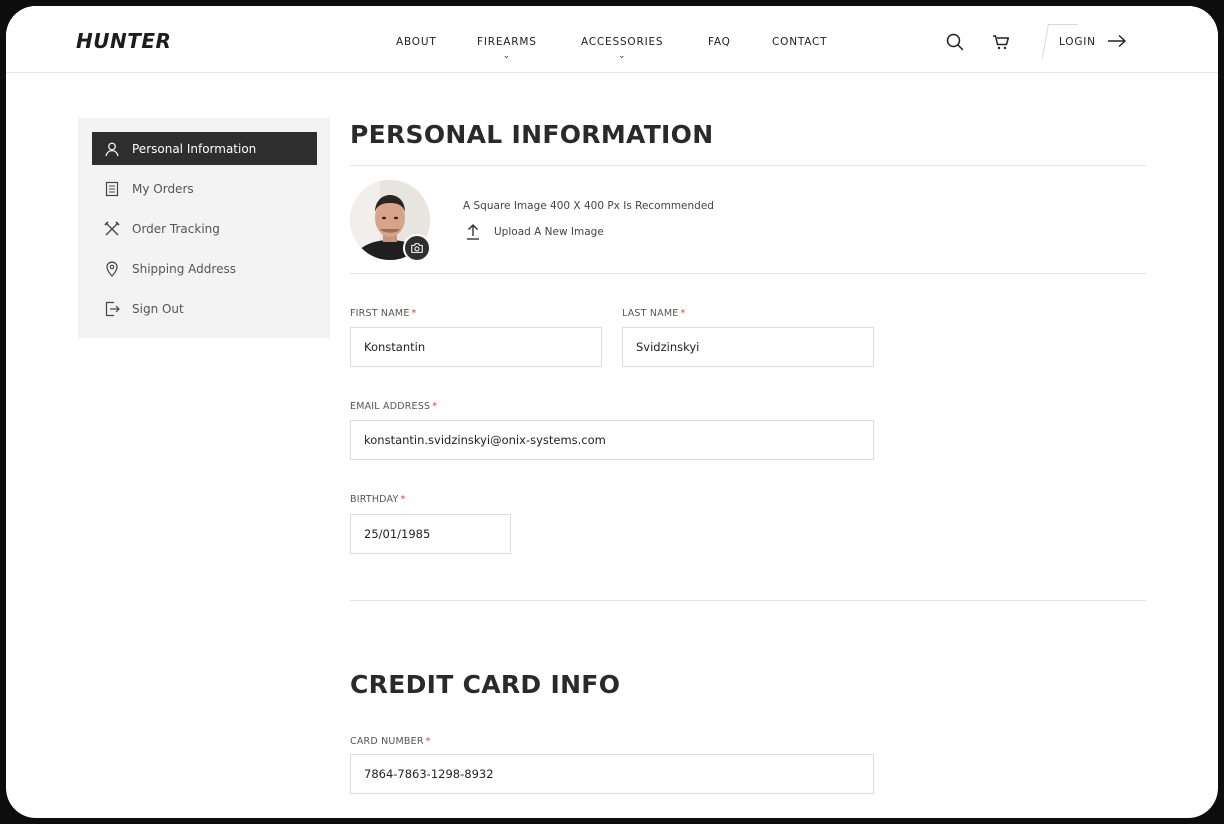 The width and height of the screenshot is (1224, 824). I want to click on sidebar-item-label: Shipping Address, so click(184, 268).